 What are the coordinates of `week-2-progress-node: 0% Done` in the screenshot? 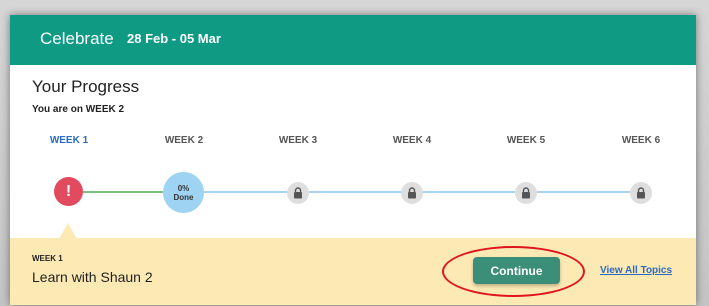 It's located at (183, 192).